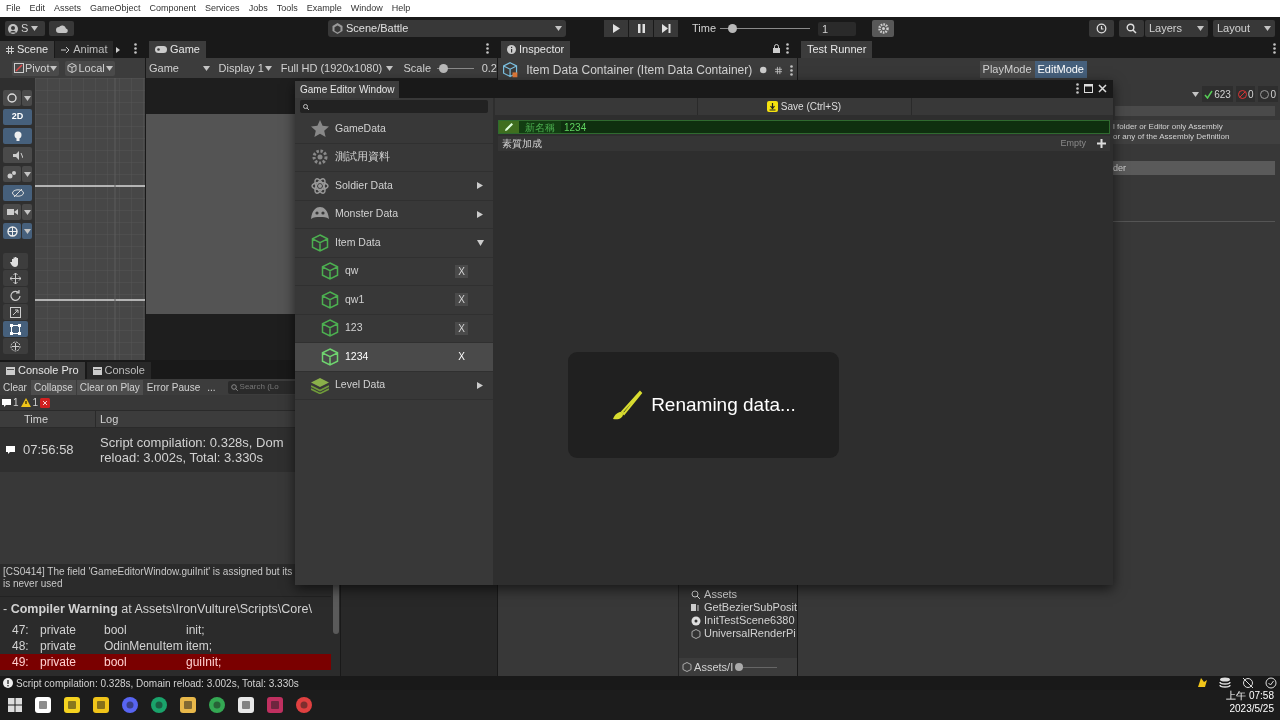  What do you see at coordinates (1007, 69) in the screenshot?
I see `mode-tab: PlayMode` at bounding box center [1007, 69].